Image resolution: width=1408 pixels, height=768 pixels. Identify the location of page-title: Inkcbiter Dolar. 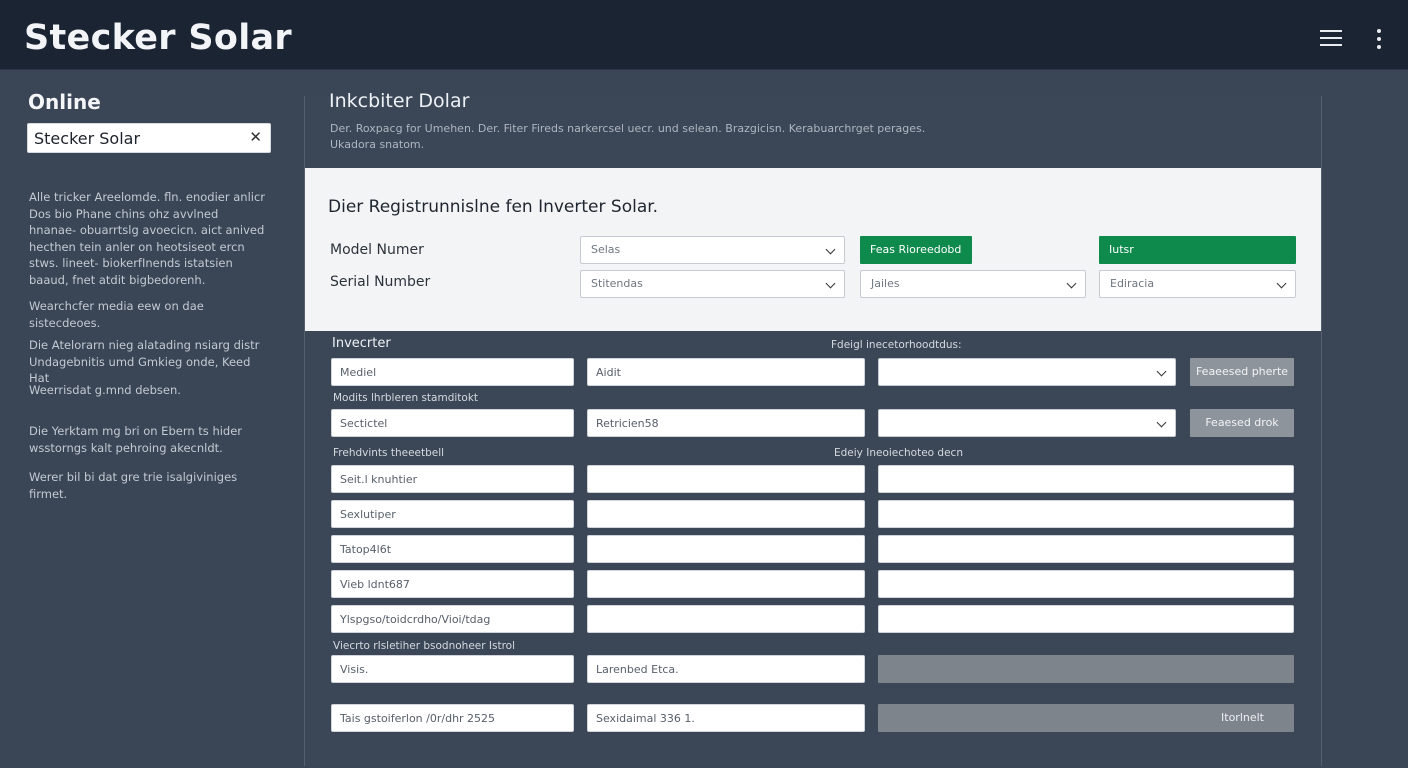
(399, 101).